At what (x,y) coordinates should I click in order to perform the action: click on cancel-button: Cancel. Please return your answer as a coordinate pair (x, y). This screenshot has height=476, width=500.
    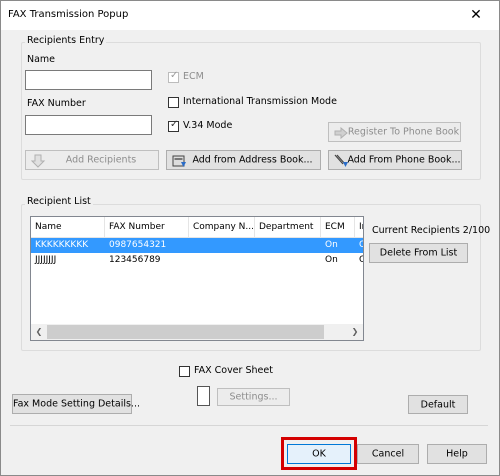
    Looking at the image, I should click on (388, 454).